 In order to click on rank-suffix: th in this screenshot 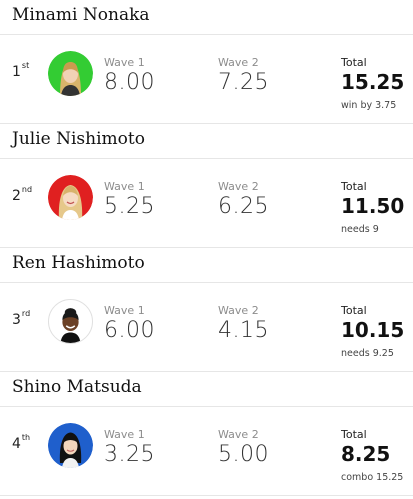, I will do `click(26, 437)`.